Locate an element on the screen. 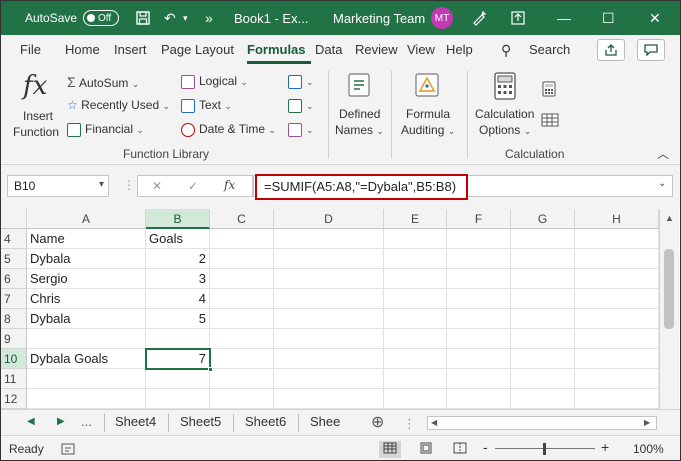 The width and height of the screenshot is (681, 461). defined-names-button: Names ⌄ is located at coordinates (359, 130).